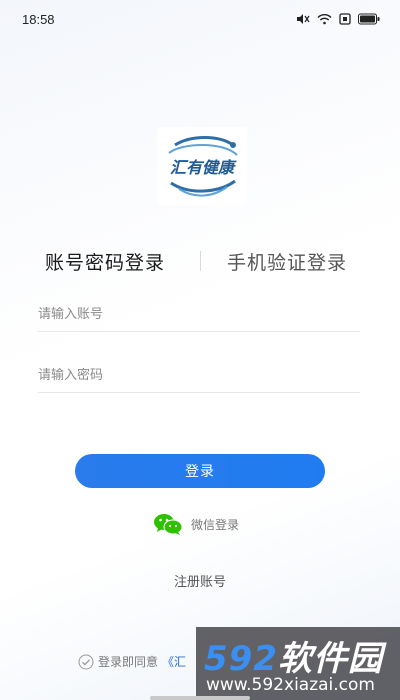 This screenshot has width=400, height=700. I want to click on watermark: 592软件园 www.592xiazai.com, so click(298, 663).